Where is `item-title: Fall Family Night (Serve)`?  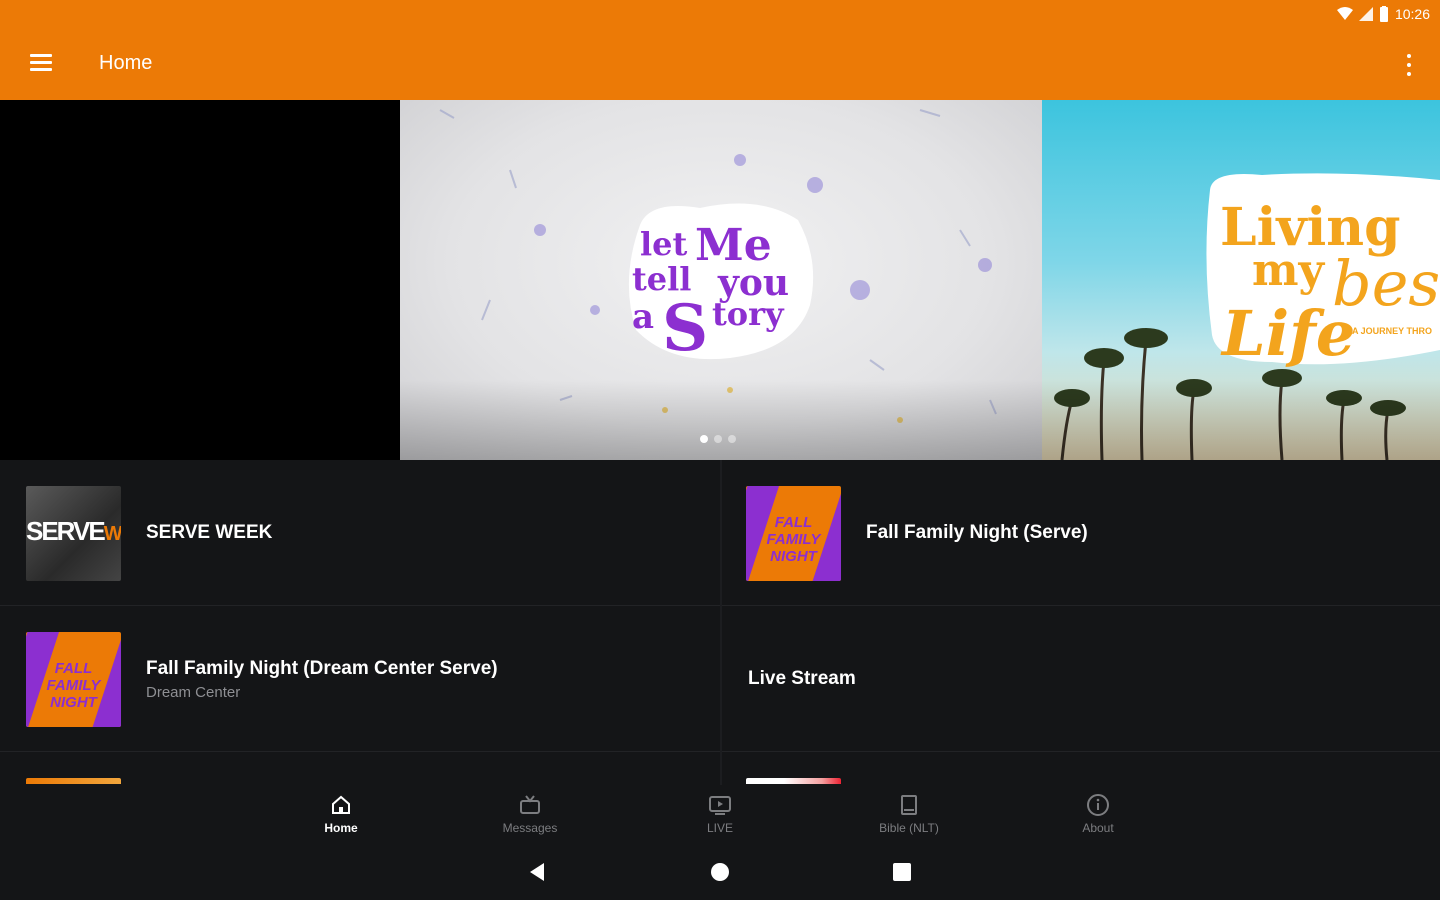 item-title: Fall Family Night (Serve) is located at coordinates (977, 532).